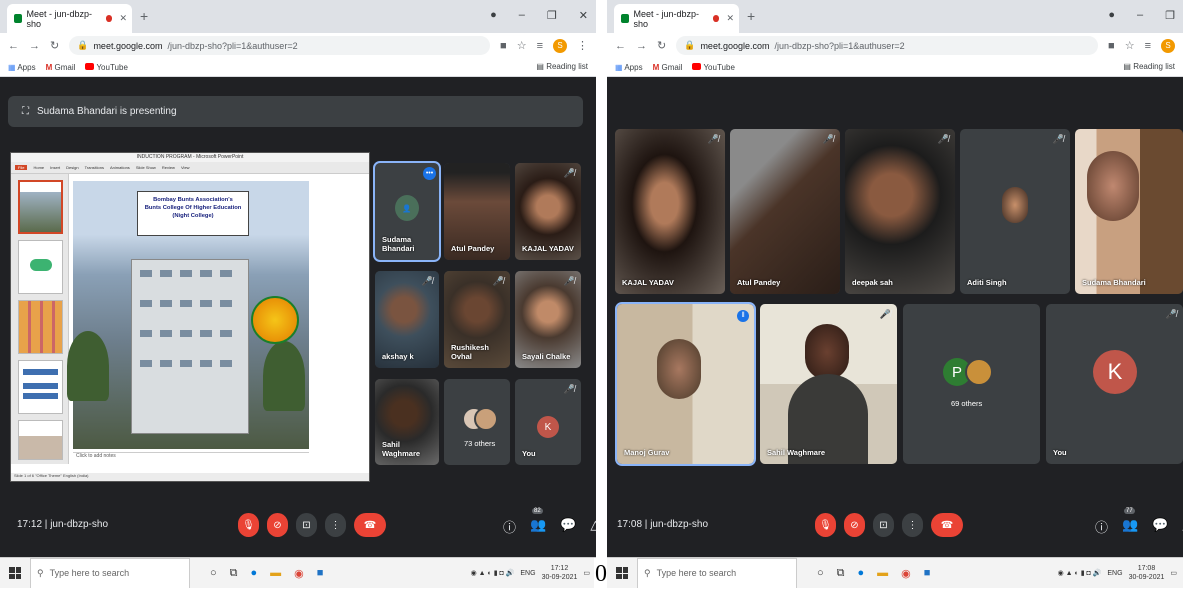 This screenshot has height=590, width=1183. I want to click on participant-tile: Atul Pandey, so click(477, 211).